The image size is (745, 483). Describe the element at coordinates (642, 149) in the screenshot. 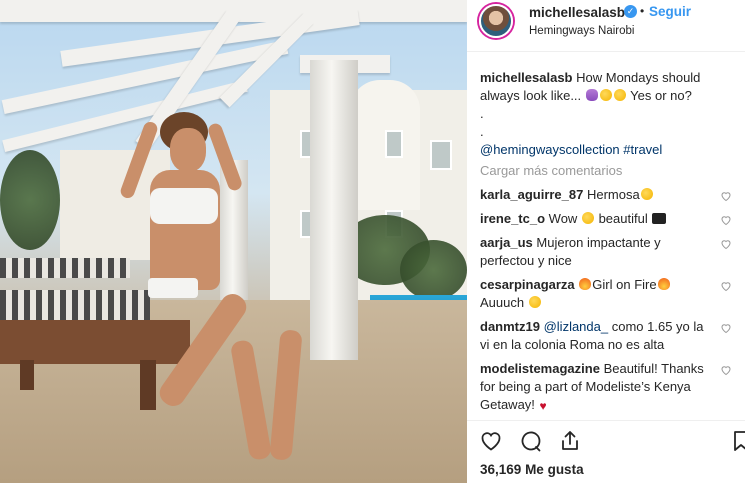

I see `caption-hashtag-link: #travel` at that location.